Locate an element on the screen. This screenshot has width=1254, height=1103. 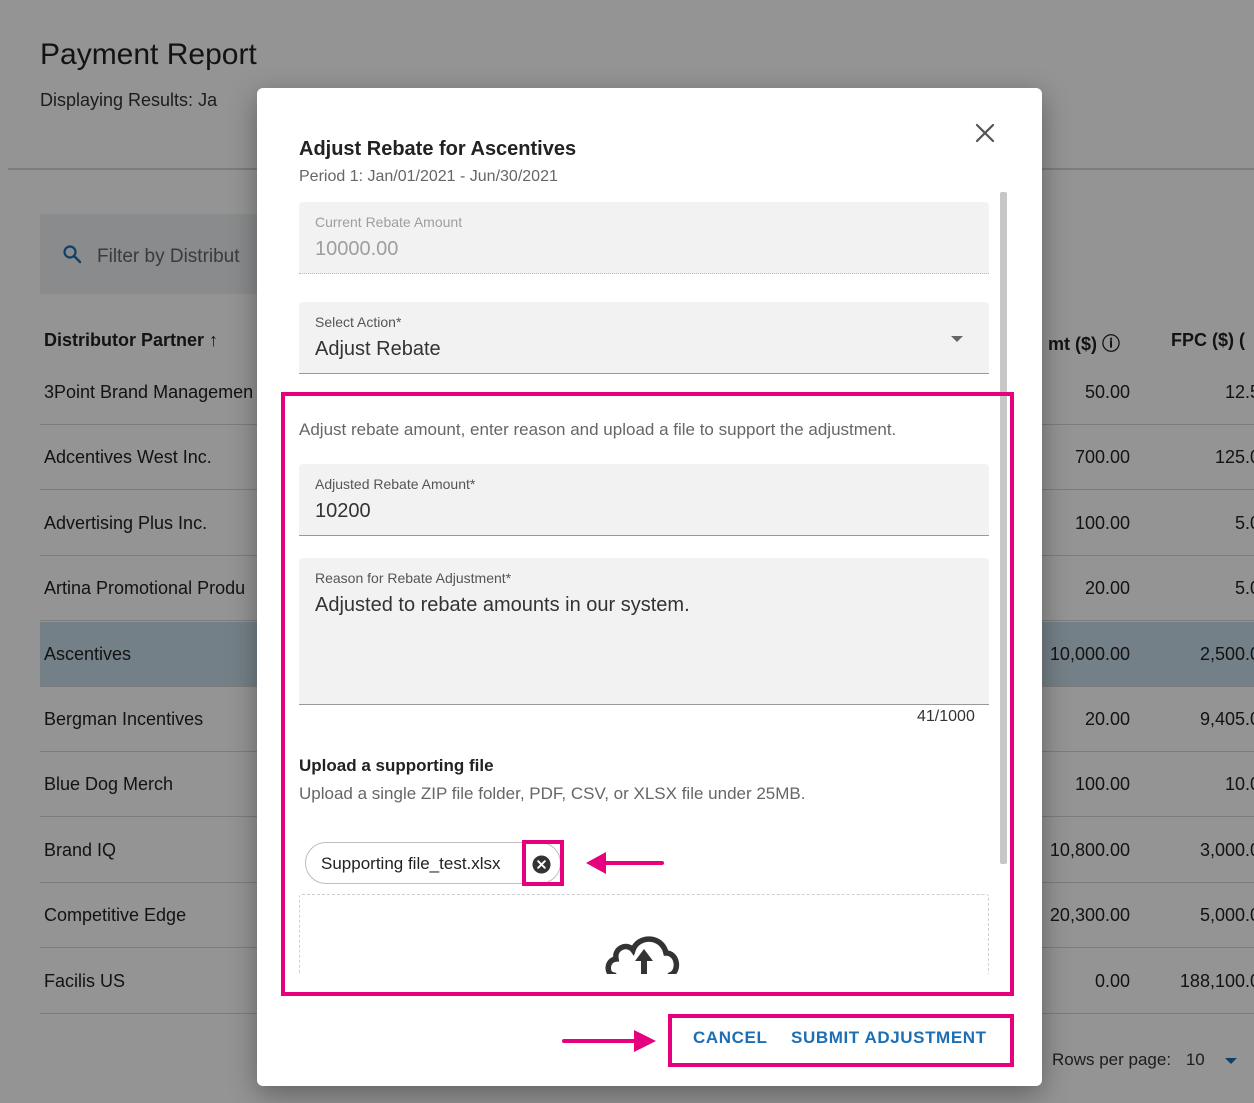
highlight-box-actions is located at coordinates (841, 1040).